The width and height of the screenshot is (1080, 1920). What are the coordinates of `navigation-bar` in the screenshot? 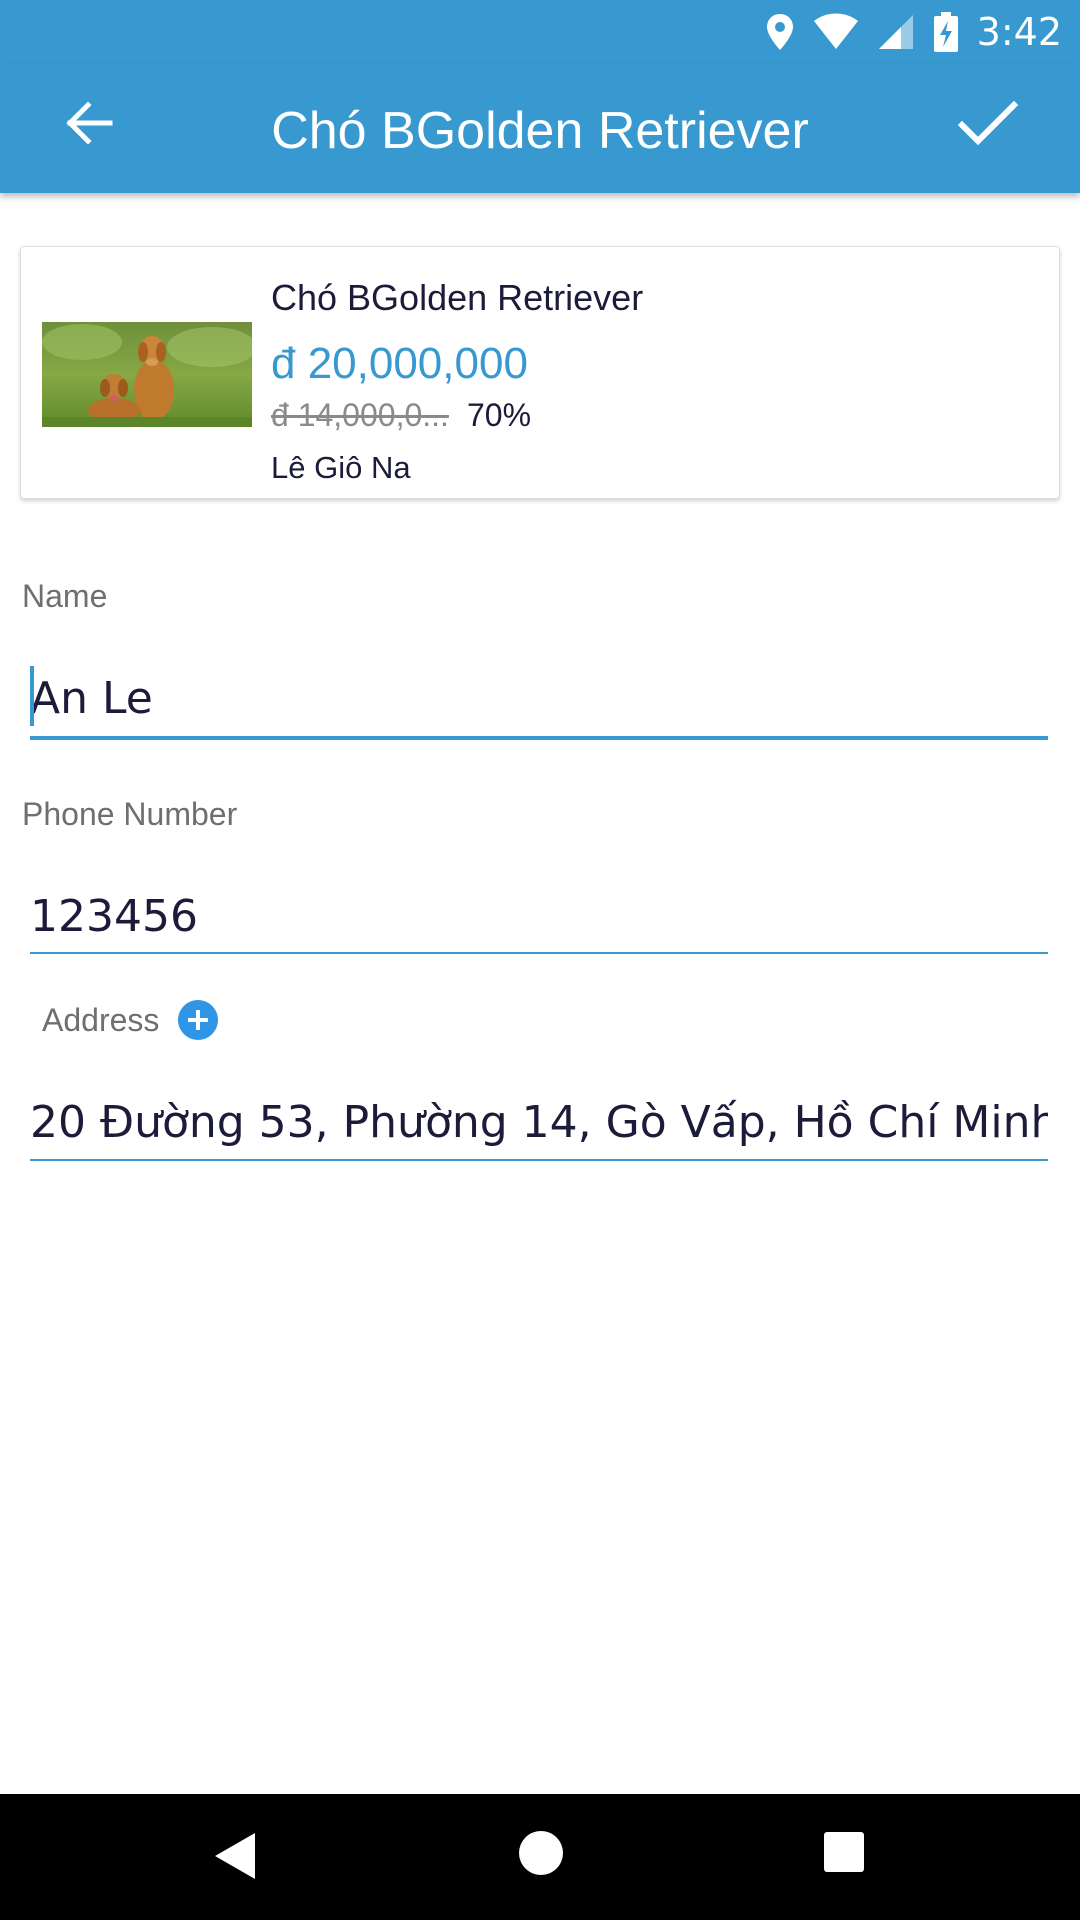 It's located at (540, 1857).